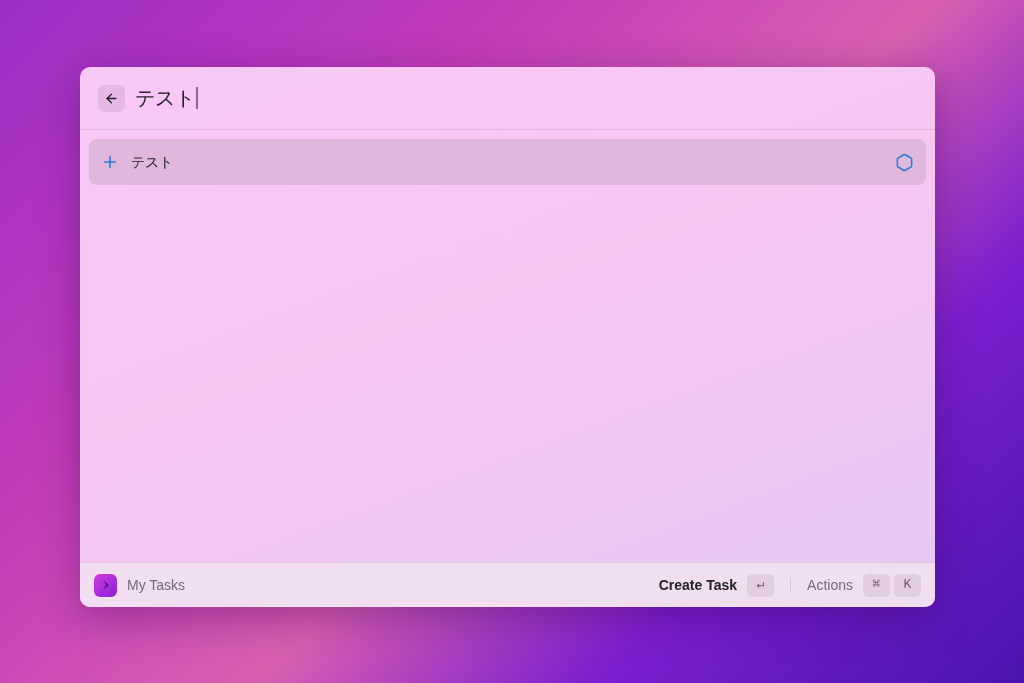 Image resolution: width=1024 pixels, height=683 pixels. I want to click on text-cursor, so click(197, 98).